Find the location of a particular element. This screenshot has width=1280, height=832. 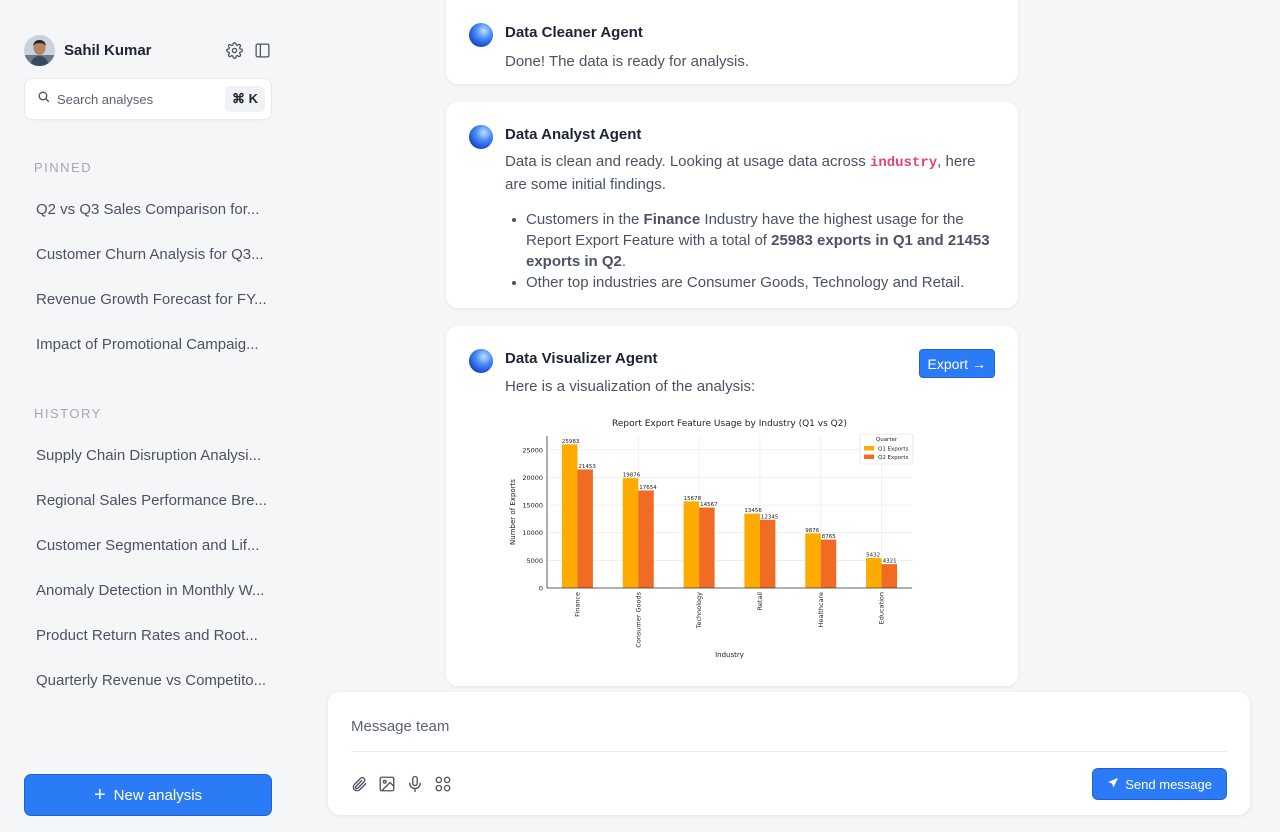

y-tick-label: 10000 is located at coordinates (532, 533).